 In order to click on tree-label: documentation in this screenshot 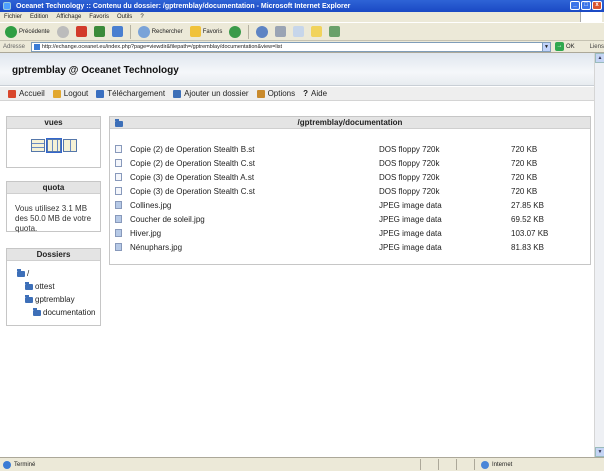, I will do `click(69, 312)`.